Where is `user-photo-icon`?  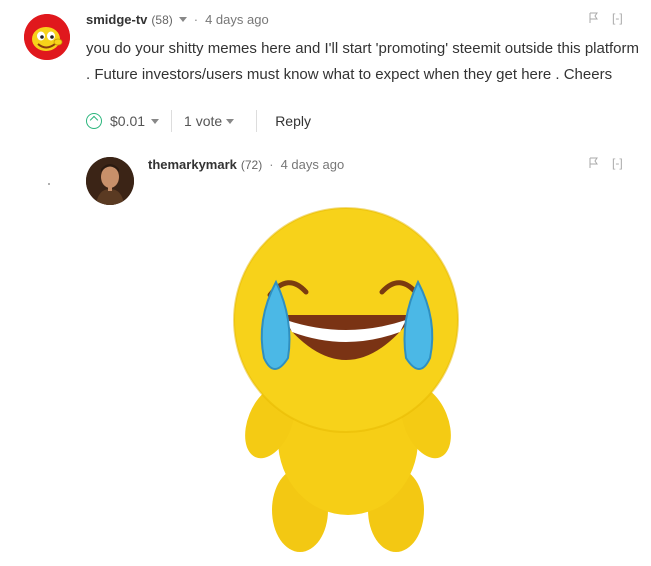
user-photo-icon is located at coordinates (110, 181).